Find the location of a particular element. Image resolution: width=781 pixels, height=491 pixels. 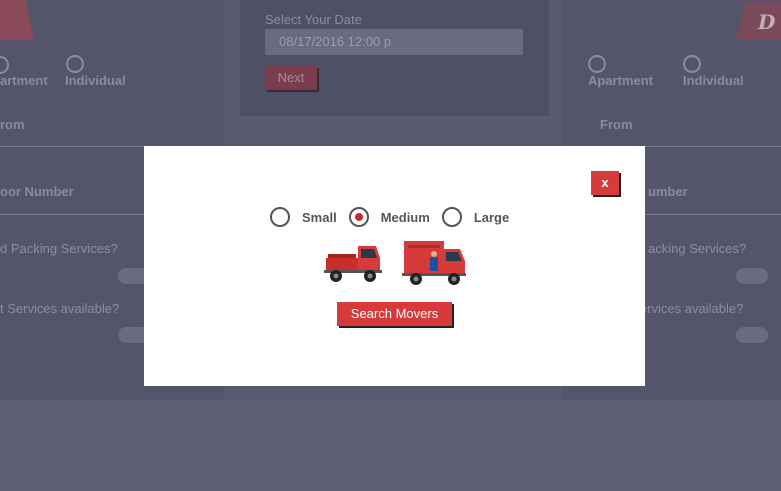

search-movers-button: Search Movers is located at coordinates (394, 314).